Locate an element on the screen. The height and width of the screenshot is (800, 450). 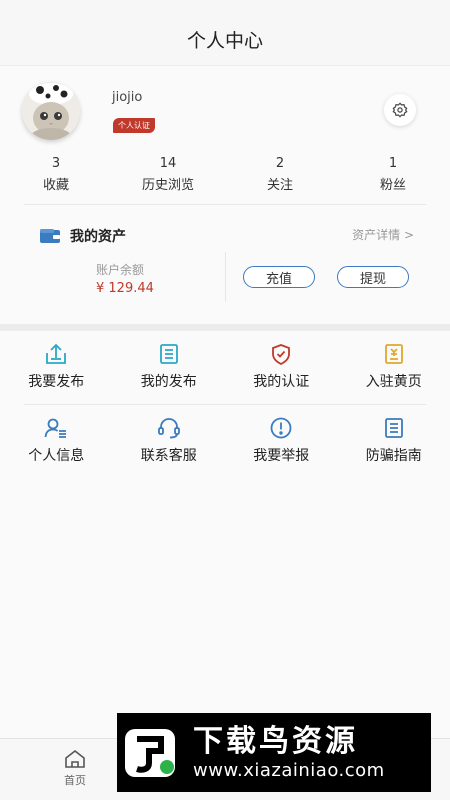
stats-row: 3 收藏 14 历史浏览 2 关注 1 粉丝 is located at coordinates (225, 174).